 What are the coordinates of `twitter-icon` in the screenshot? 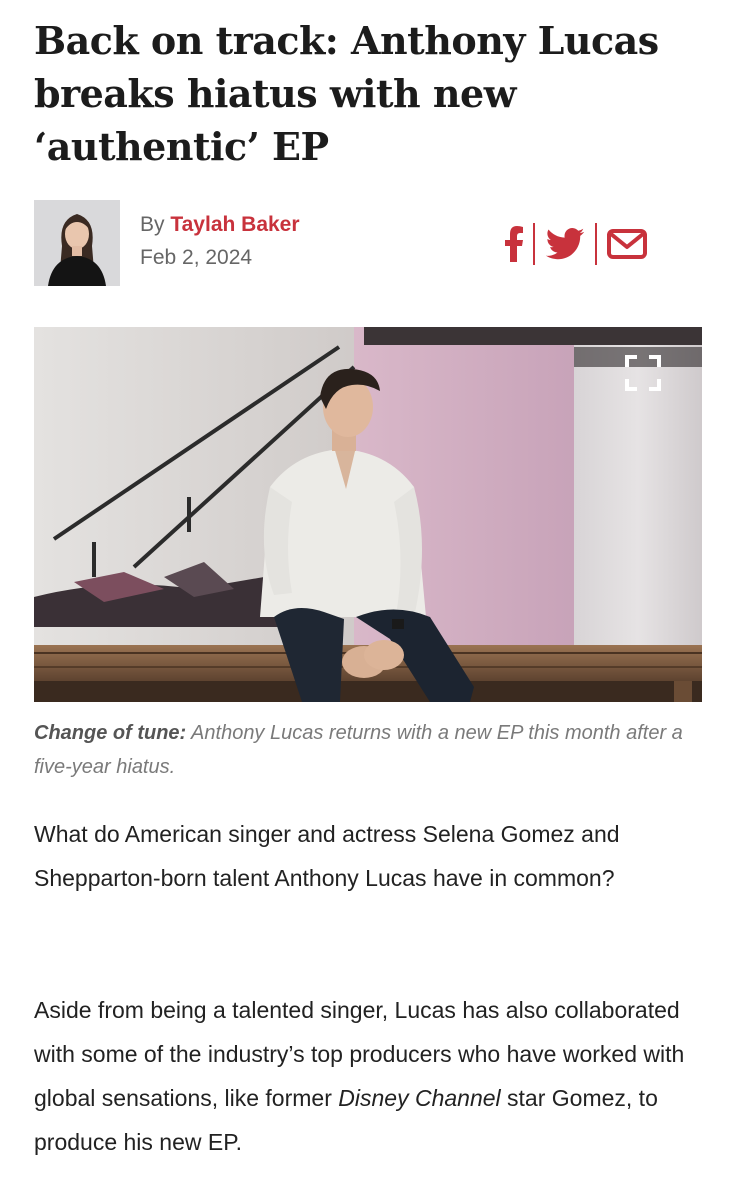 It's located at (565, 244).